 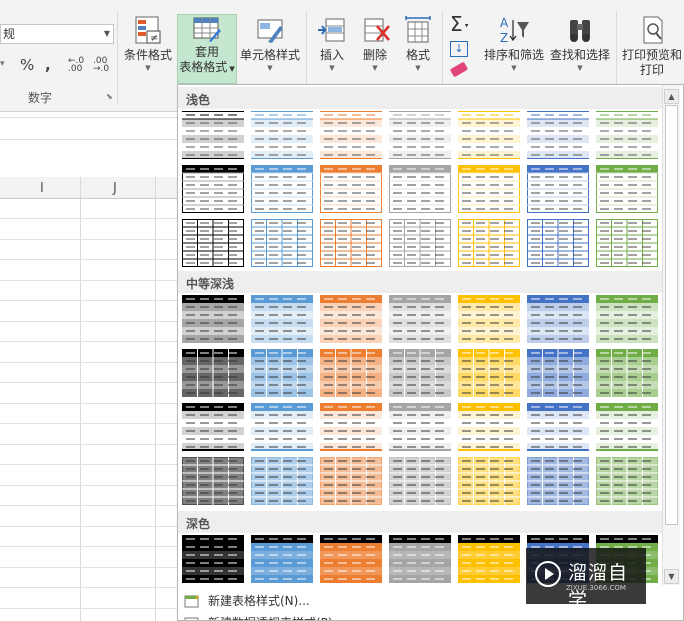 I want to click on increase-decimal-button: ←.0 .00, so click(x=76, y=65).